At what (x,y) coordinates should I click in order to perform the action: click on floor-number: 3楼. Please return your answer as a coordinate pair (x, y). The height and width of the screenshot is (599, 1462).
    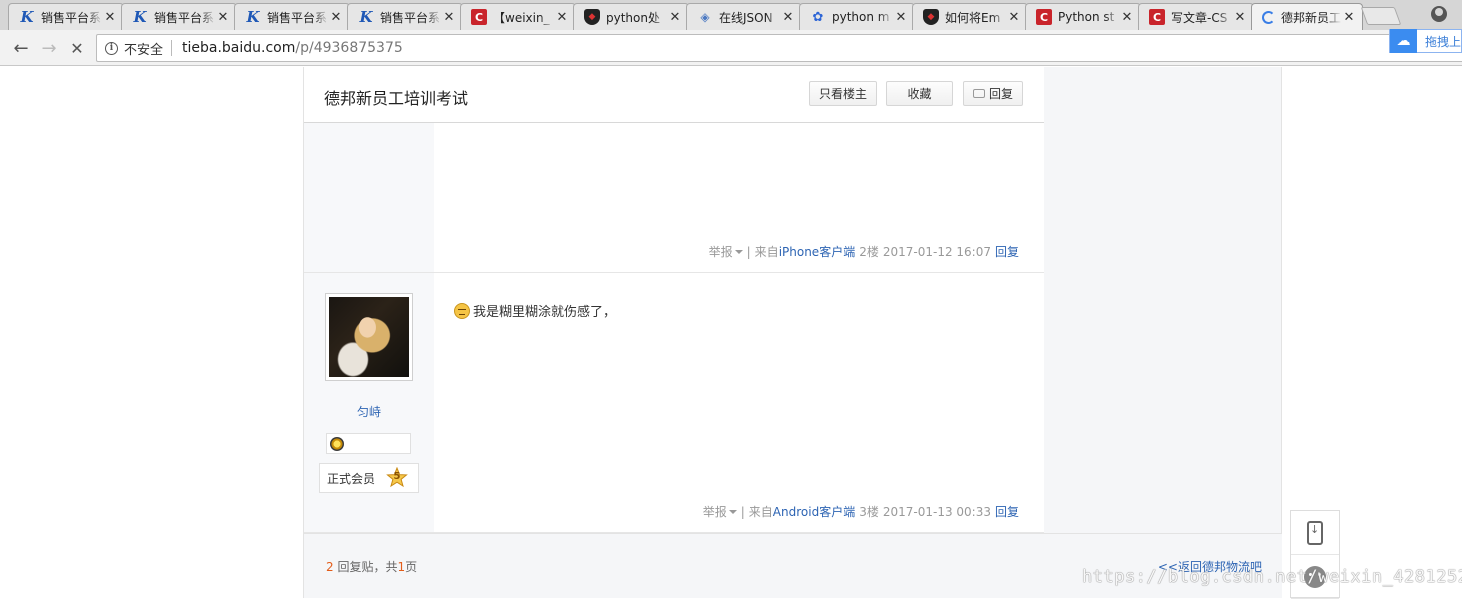
    Looking at the image, I should click on (869, 512).